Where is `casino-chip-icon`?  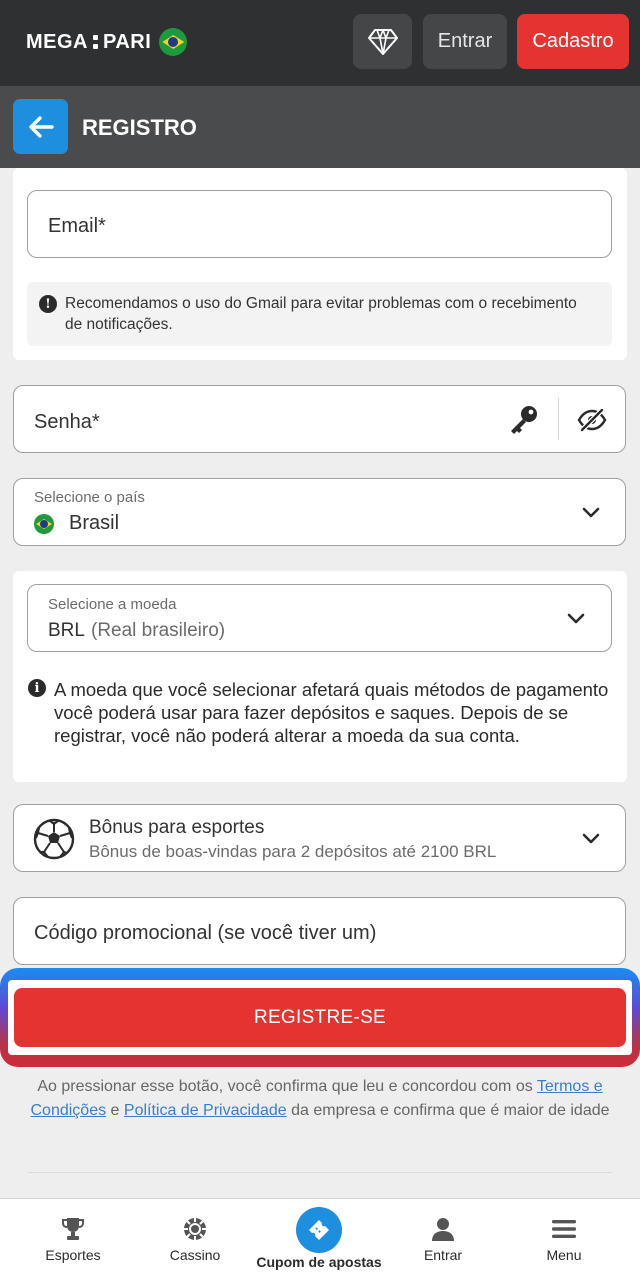
casino-chip-icon is located at coordinates (195, 1229).